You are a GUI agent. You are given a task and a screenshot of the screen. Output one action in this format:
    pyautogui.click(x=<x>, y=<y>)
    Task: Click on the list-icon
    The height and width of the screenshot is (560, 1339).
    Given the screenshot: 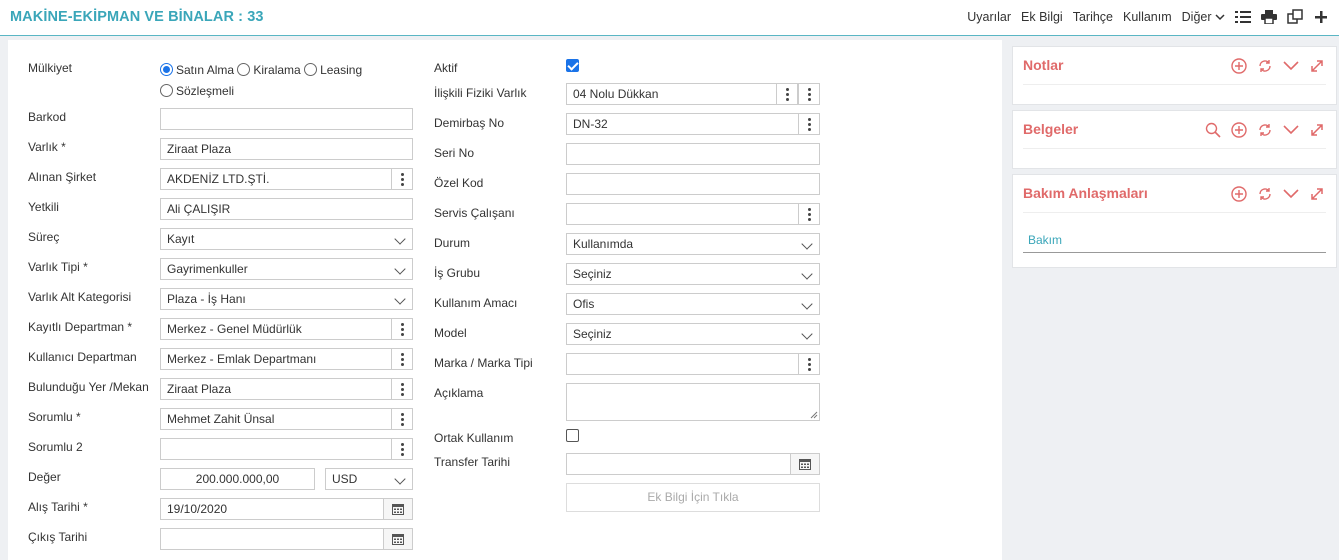 What is the action you would take?
    pyautogui.click(x=1243, y=17)
    